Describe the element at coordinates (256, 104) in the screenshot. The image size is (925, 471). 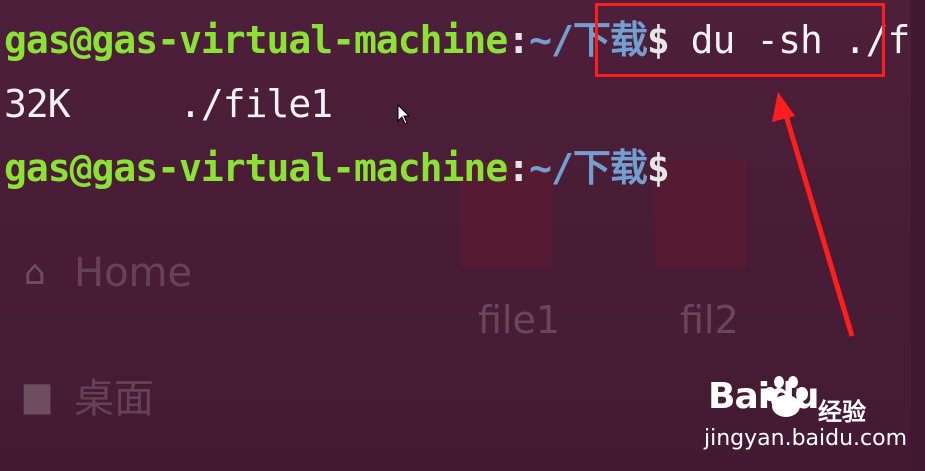
I see `output-path: ./file1` at that location.